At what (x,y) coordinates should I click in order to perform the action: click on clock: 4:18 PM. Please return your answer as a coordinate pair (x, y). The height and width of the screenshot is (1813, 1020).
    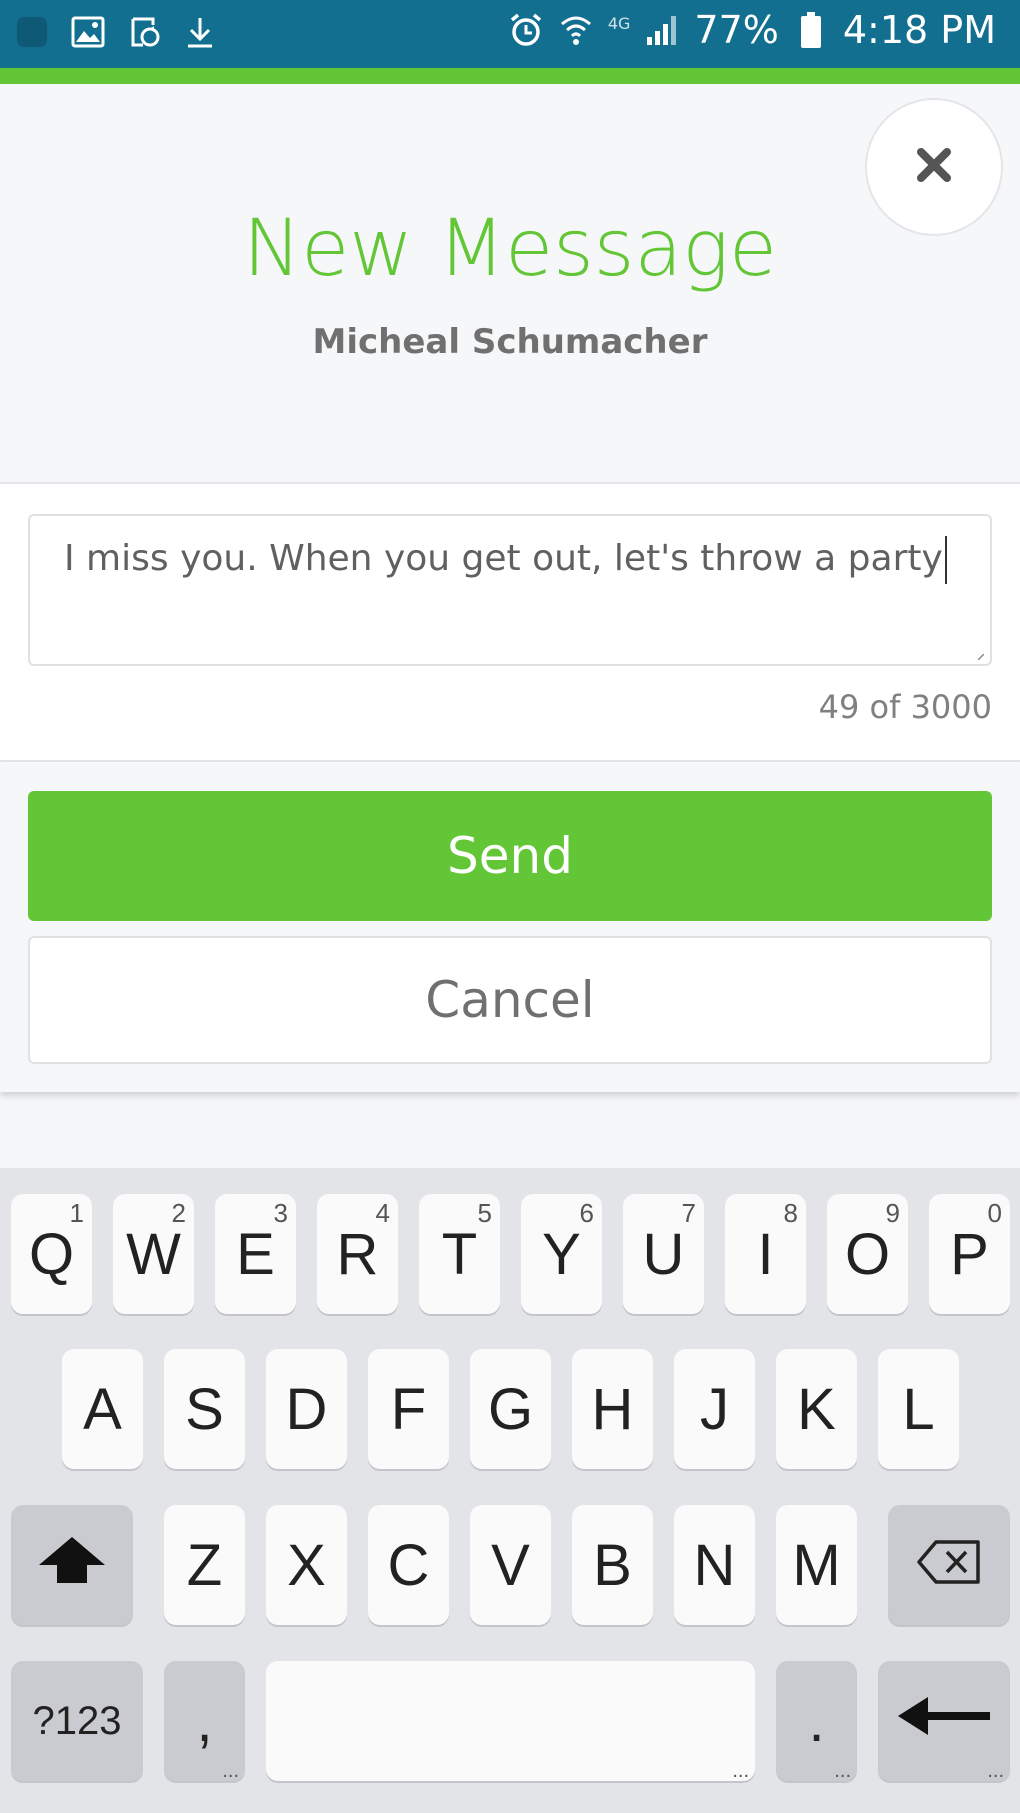
    Looking at the image, I should click on (919, 30).